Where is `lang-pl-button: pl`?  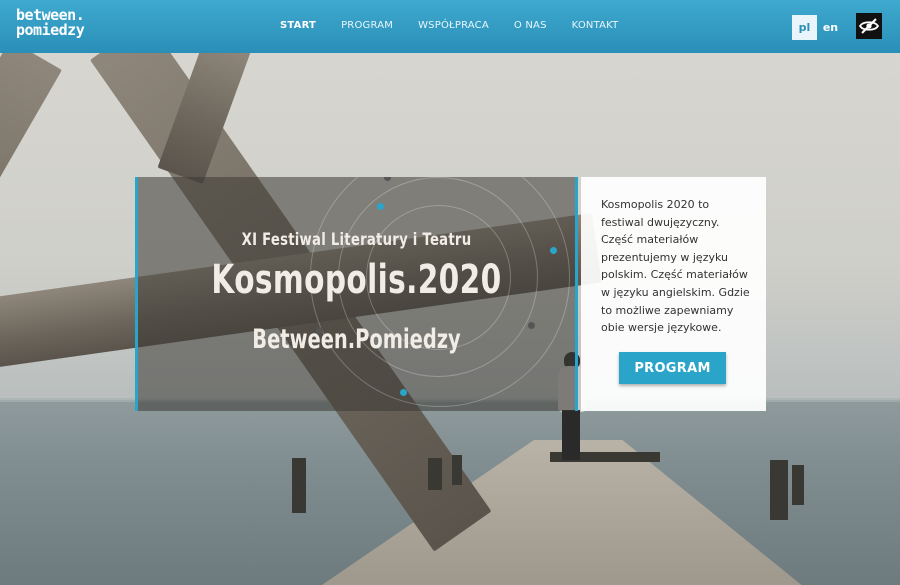
lang-pl-button: pl is located at coordinates (804, 27).